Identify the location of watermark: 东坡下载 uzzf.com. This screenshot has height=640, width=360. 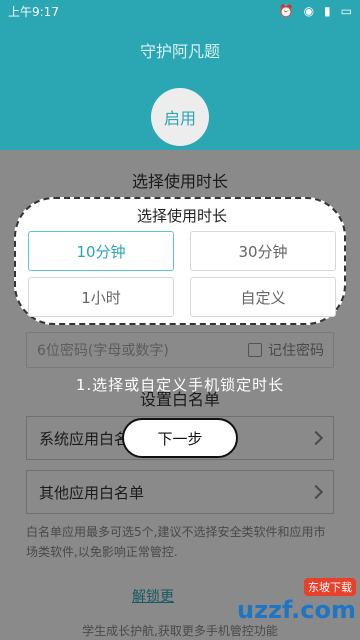
(285, 601).